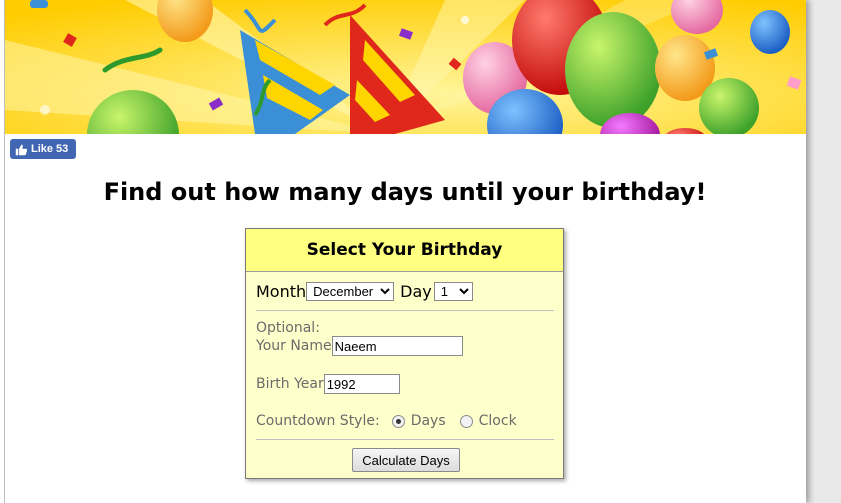 The width and height of the screenshot is (841, 503). What do you see at coordinates (281, 291) in the screenshot?
I see `month-label: Month` at bounding box center [281, 291].